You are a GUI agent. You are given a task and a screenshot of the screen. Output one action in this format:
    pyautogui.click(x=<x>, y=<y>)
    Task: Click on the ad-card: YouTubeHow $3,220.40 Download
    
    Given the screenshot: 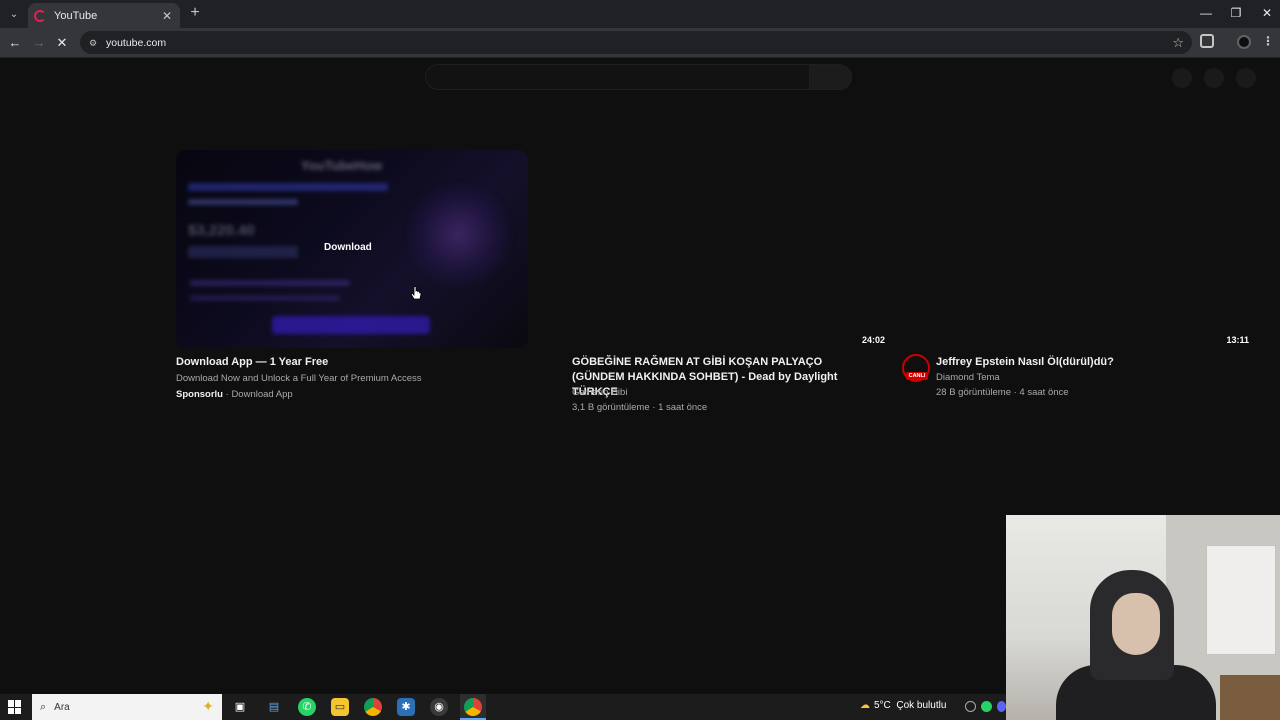 What is the action you would take?
    pyautogui.click(x=352, y=249)
    